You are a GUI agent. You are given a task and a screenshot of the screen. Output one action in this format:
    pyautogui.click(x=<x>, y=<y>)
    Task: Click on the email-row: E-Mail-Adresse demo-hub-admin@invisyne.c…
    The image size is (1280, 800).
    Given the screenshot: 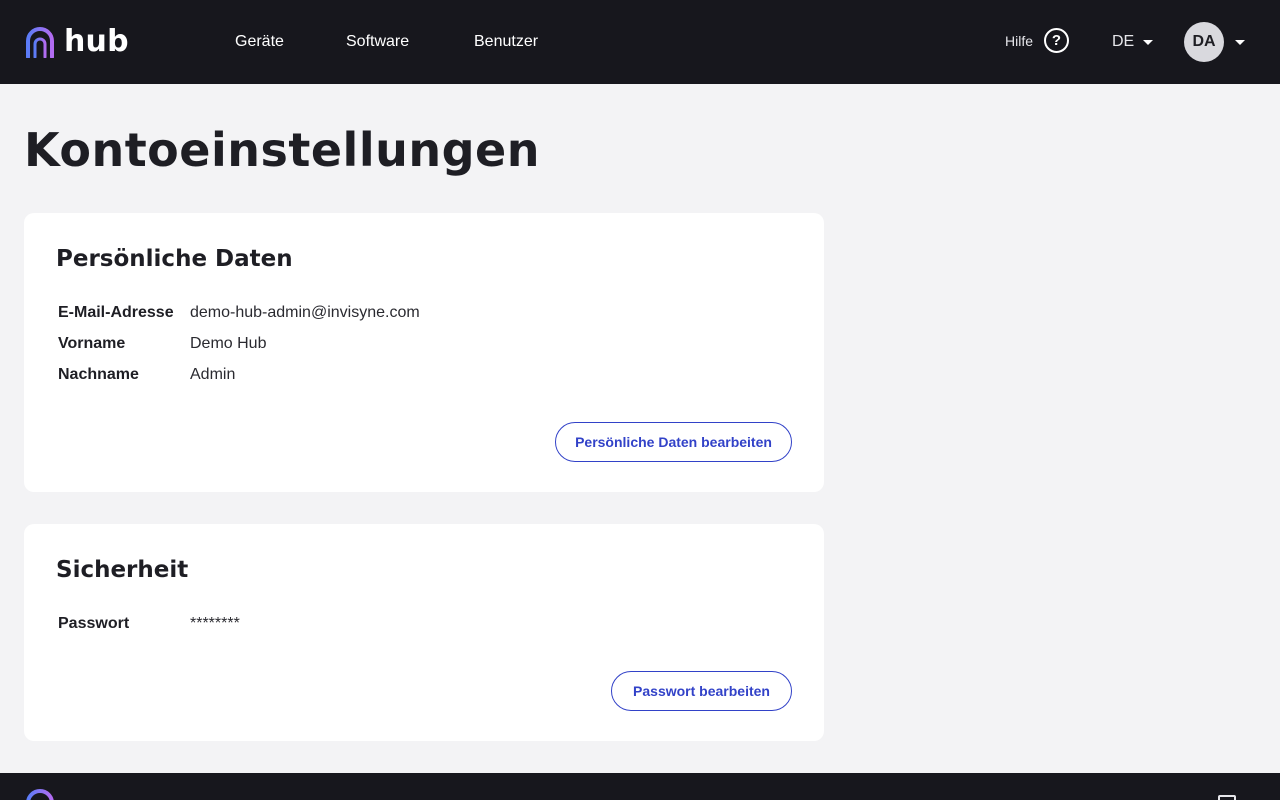 What is the action you would take?
    pyautogui.click(x=239, y=313)
    